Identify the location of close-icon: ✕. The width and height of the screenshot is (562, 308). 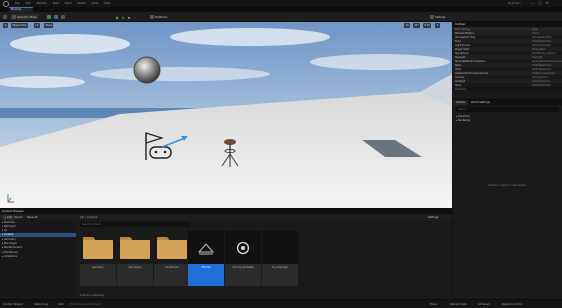
(547, 3).